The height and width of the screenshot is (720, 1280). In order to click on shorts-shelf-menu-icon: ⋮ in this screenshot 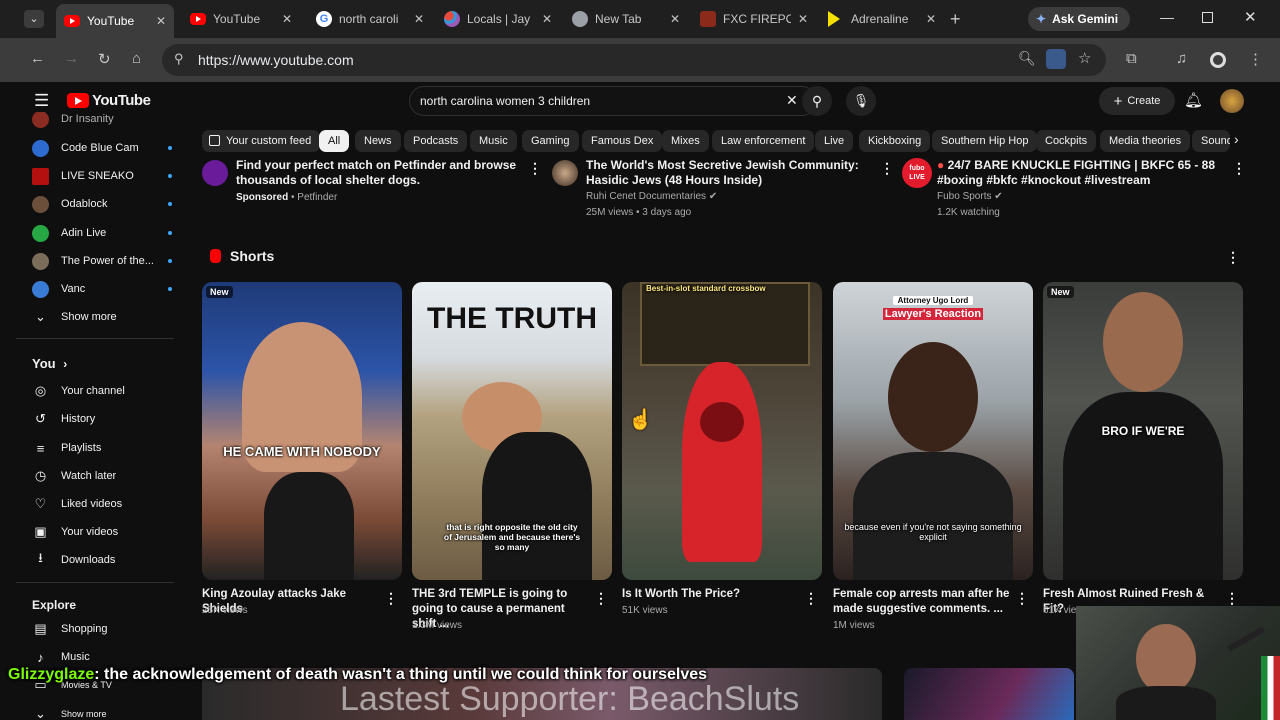, I will do `click(1233, 257)`.